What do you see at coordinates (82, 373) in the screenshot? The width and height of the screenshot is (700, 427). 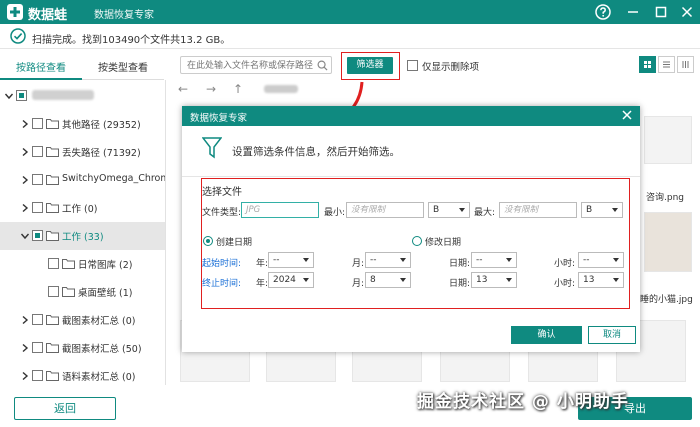 I see `tree-item: 语料素材汇总 (0)` at bounding box center [82, 373].